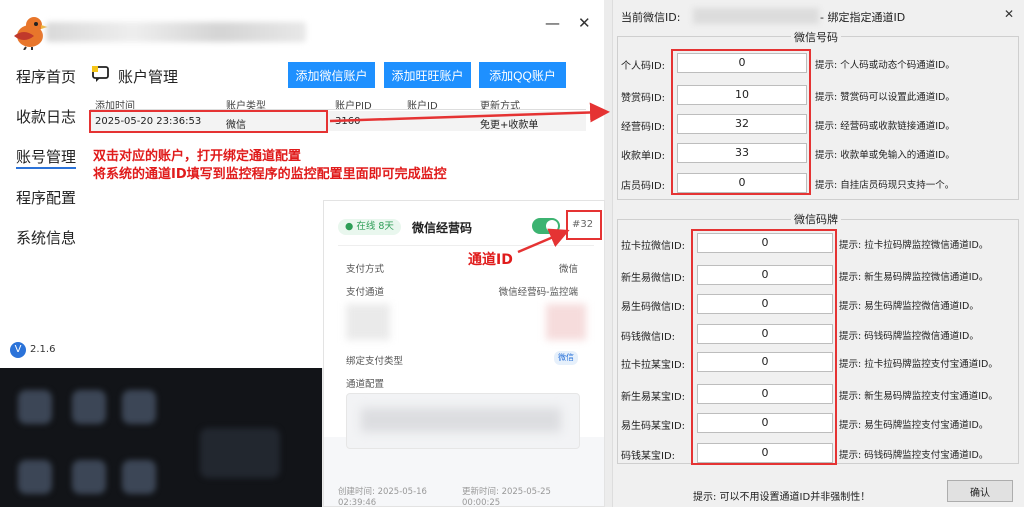 The width and height of the screenshot is (1024, 507). Describe the element at coordinates (914, 425) in the screenshot. I see `wechat-plate-row-hint: 提示: 易生码牌监控支付宝通道ID。` at that location.